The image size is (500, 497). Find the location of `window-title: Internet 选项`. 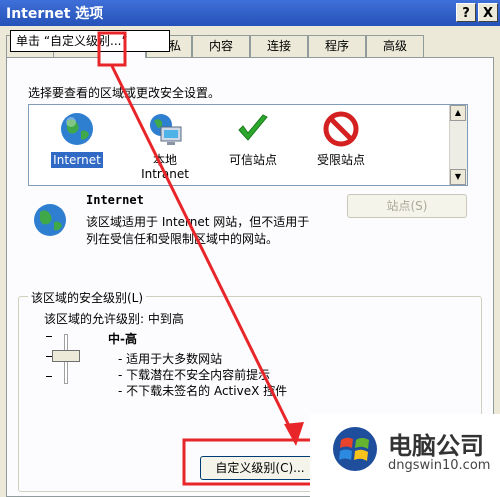

window-title: Internet 选项 is located at coordinates (55, 14).